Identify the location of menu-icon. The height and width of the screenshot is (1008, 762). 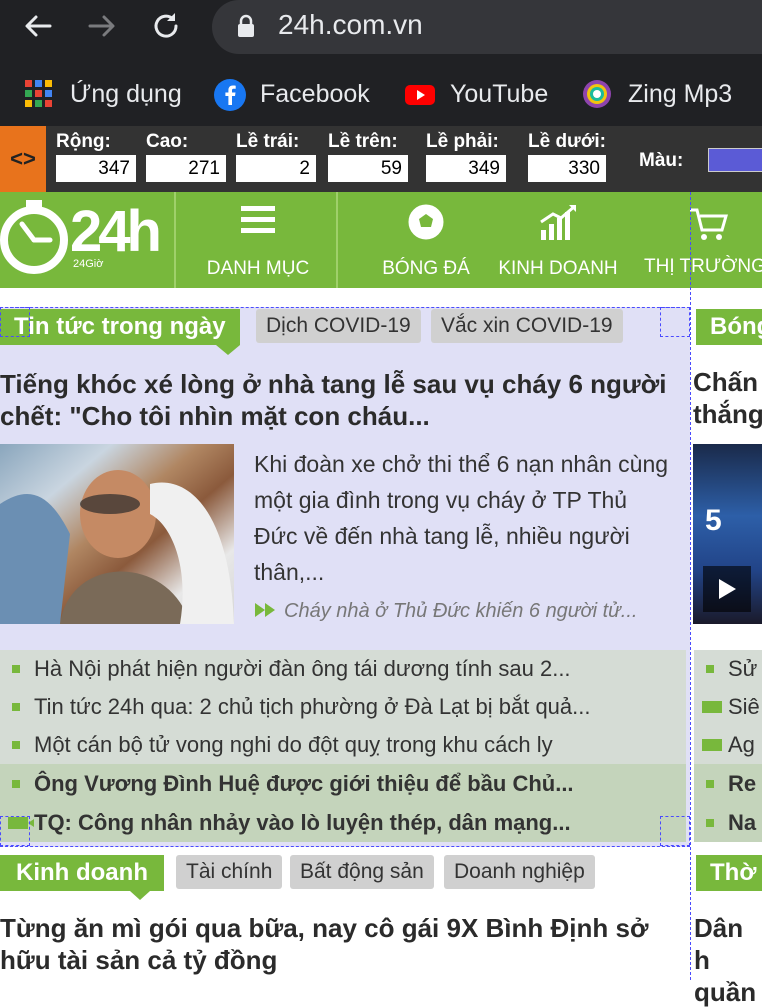
(258, 223).